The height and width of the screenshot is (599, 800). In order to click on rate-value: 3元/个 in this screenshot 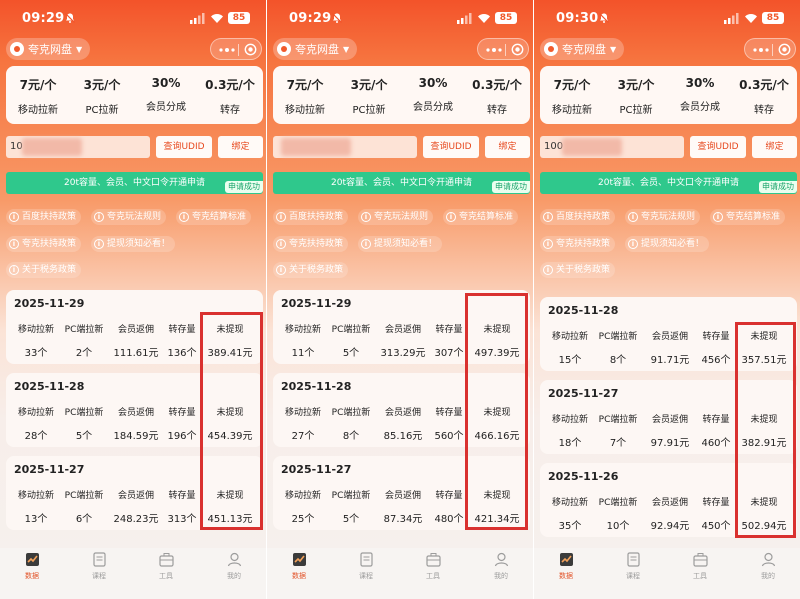, I will do `click(102, 85)`.